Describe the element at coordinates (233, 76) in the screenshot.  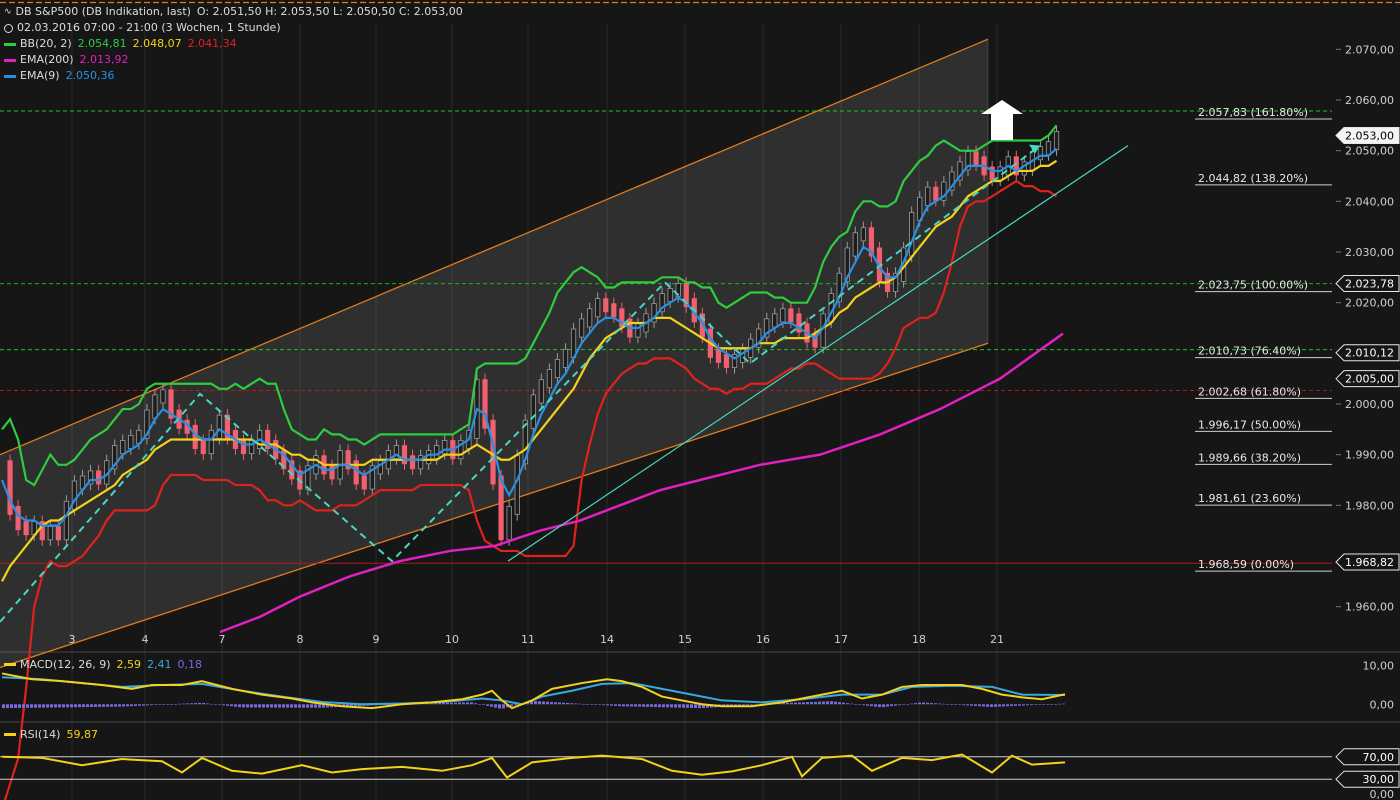
I see `legend-ema9-row: EMA(9) 2.050,36` at that location.